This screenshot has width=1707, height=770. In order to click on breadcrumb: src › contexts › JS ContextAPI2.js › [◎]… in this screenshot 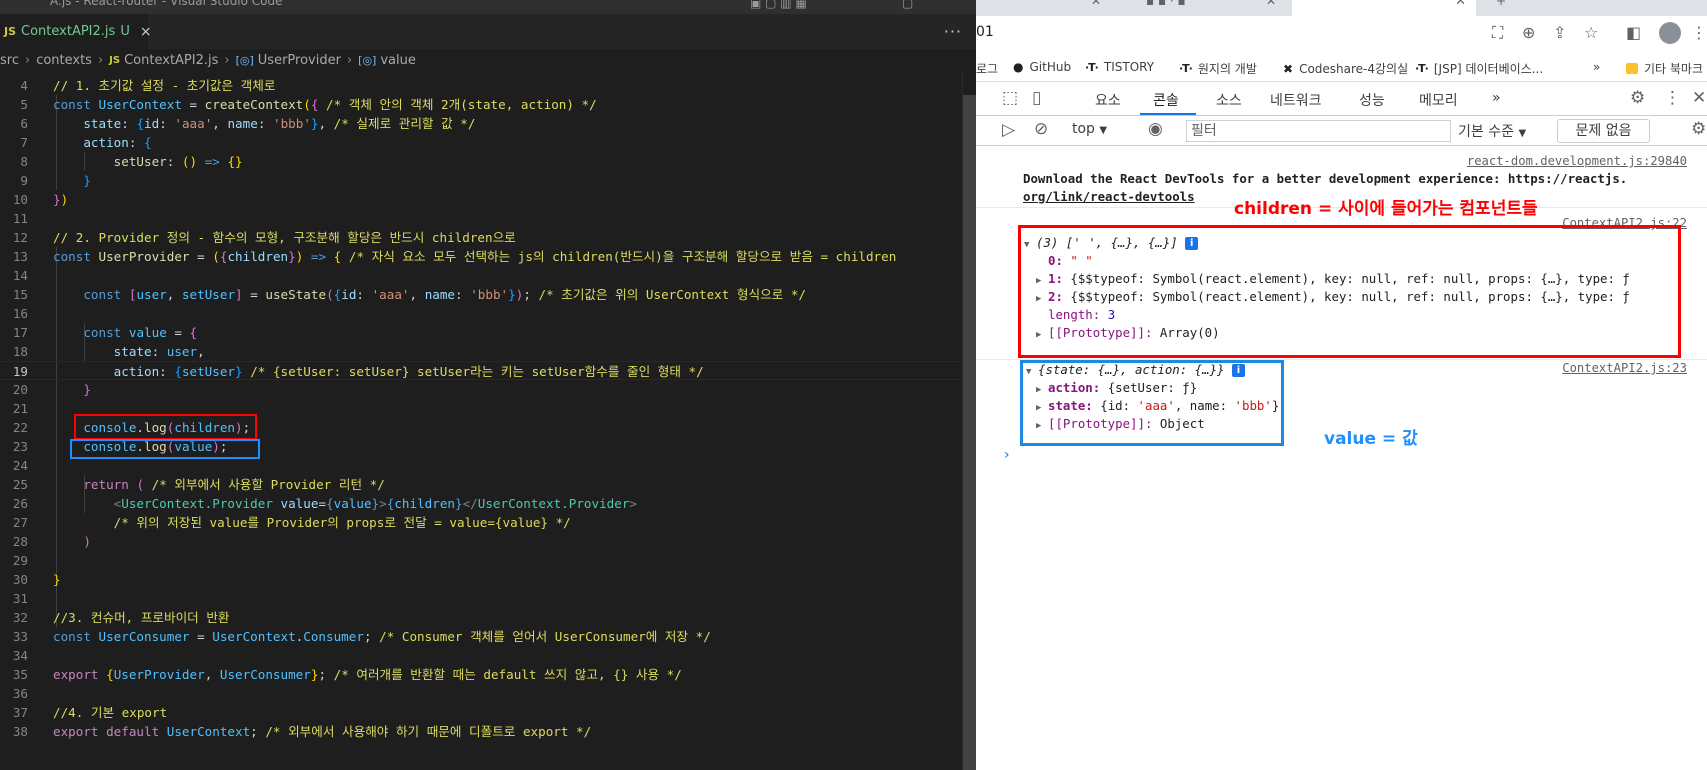, I will do `click(488, 60)`.